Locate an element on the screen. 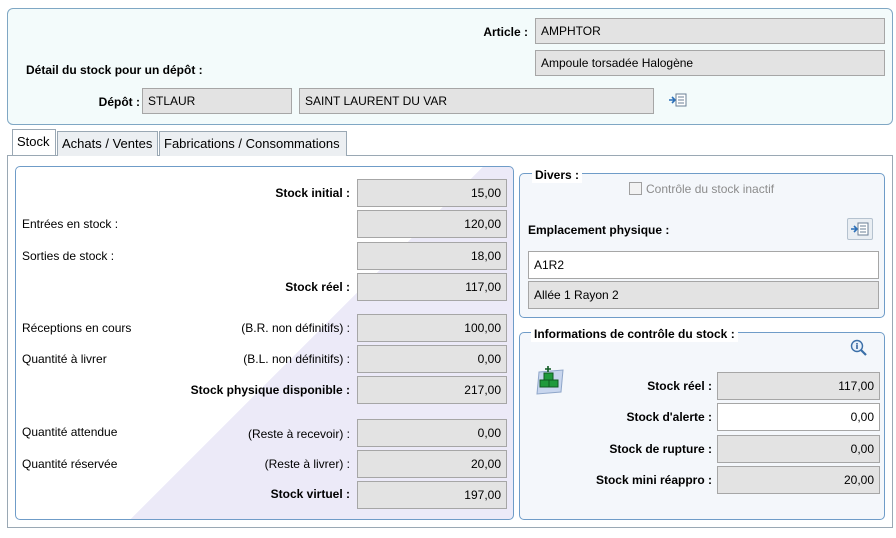 This screenshot has width=896, height=538. article-code-field: AMPHTOR is located at coordinates (710, 31).